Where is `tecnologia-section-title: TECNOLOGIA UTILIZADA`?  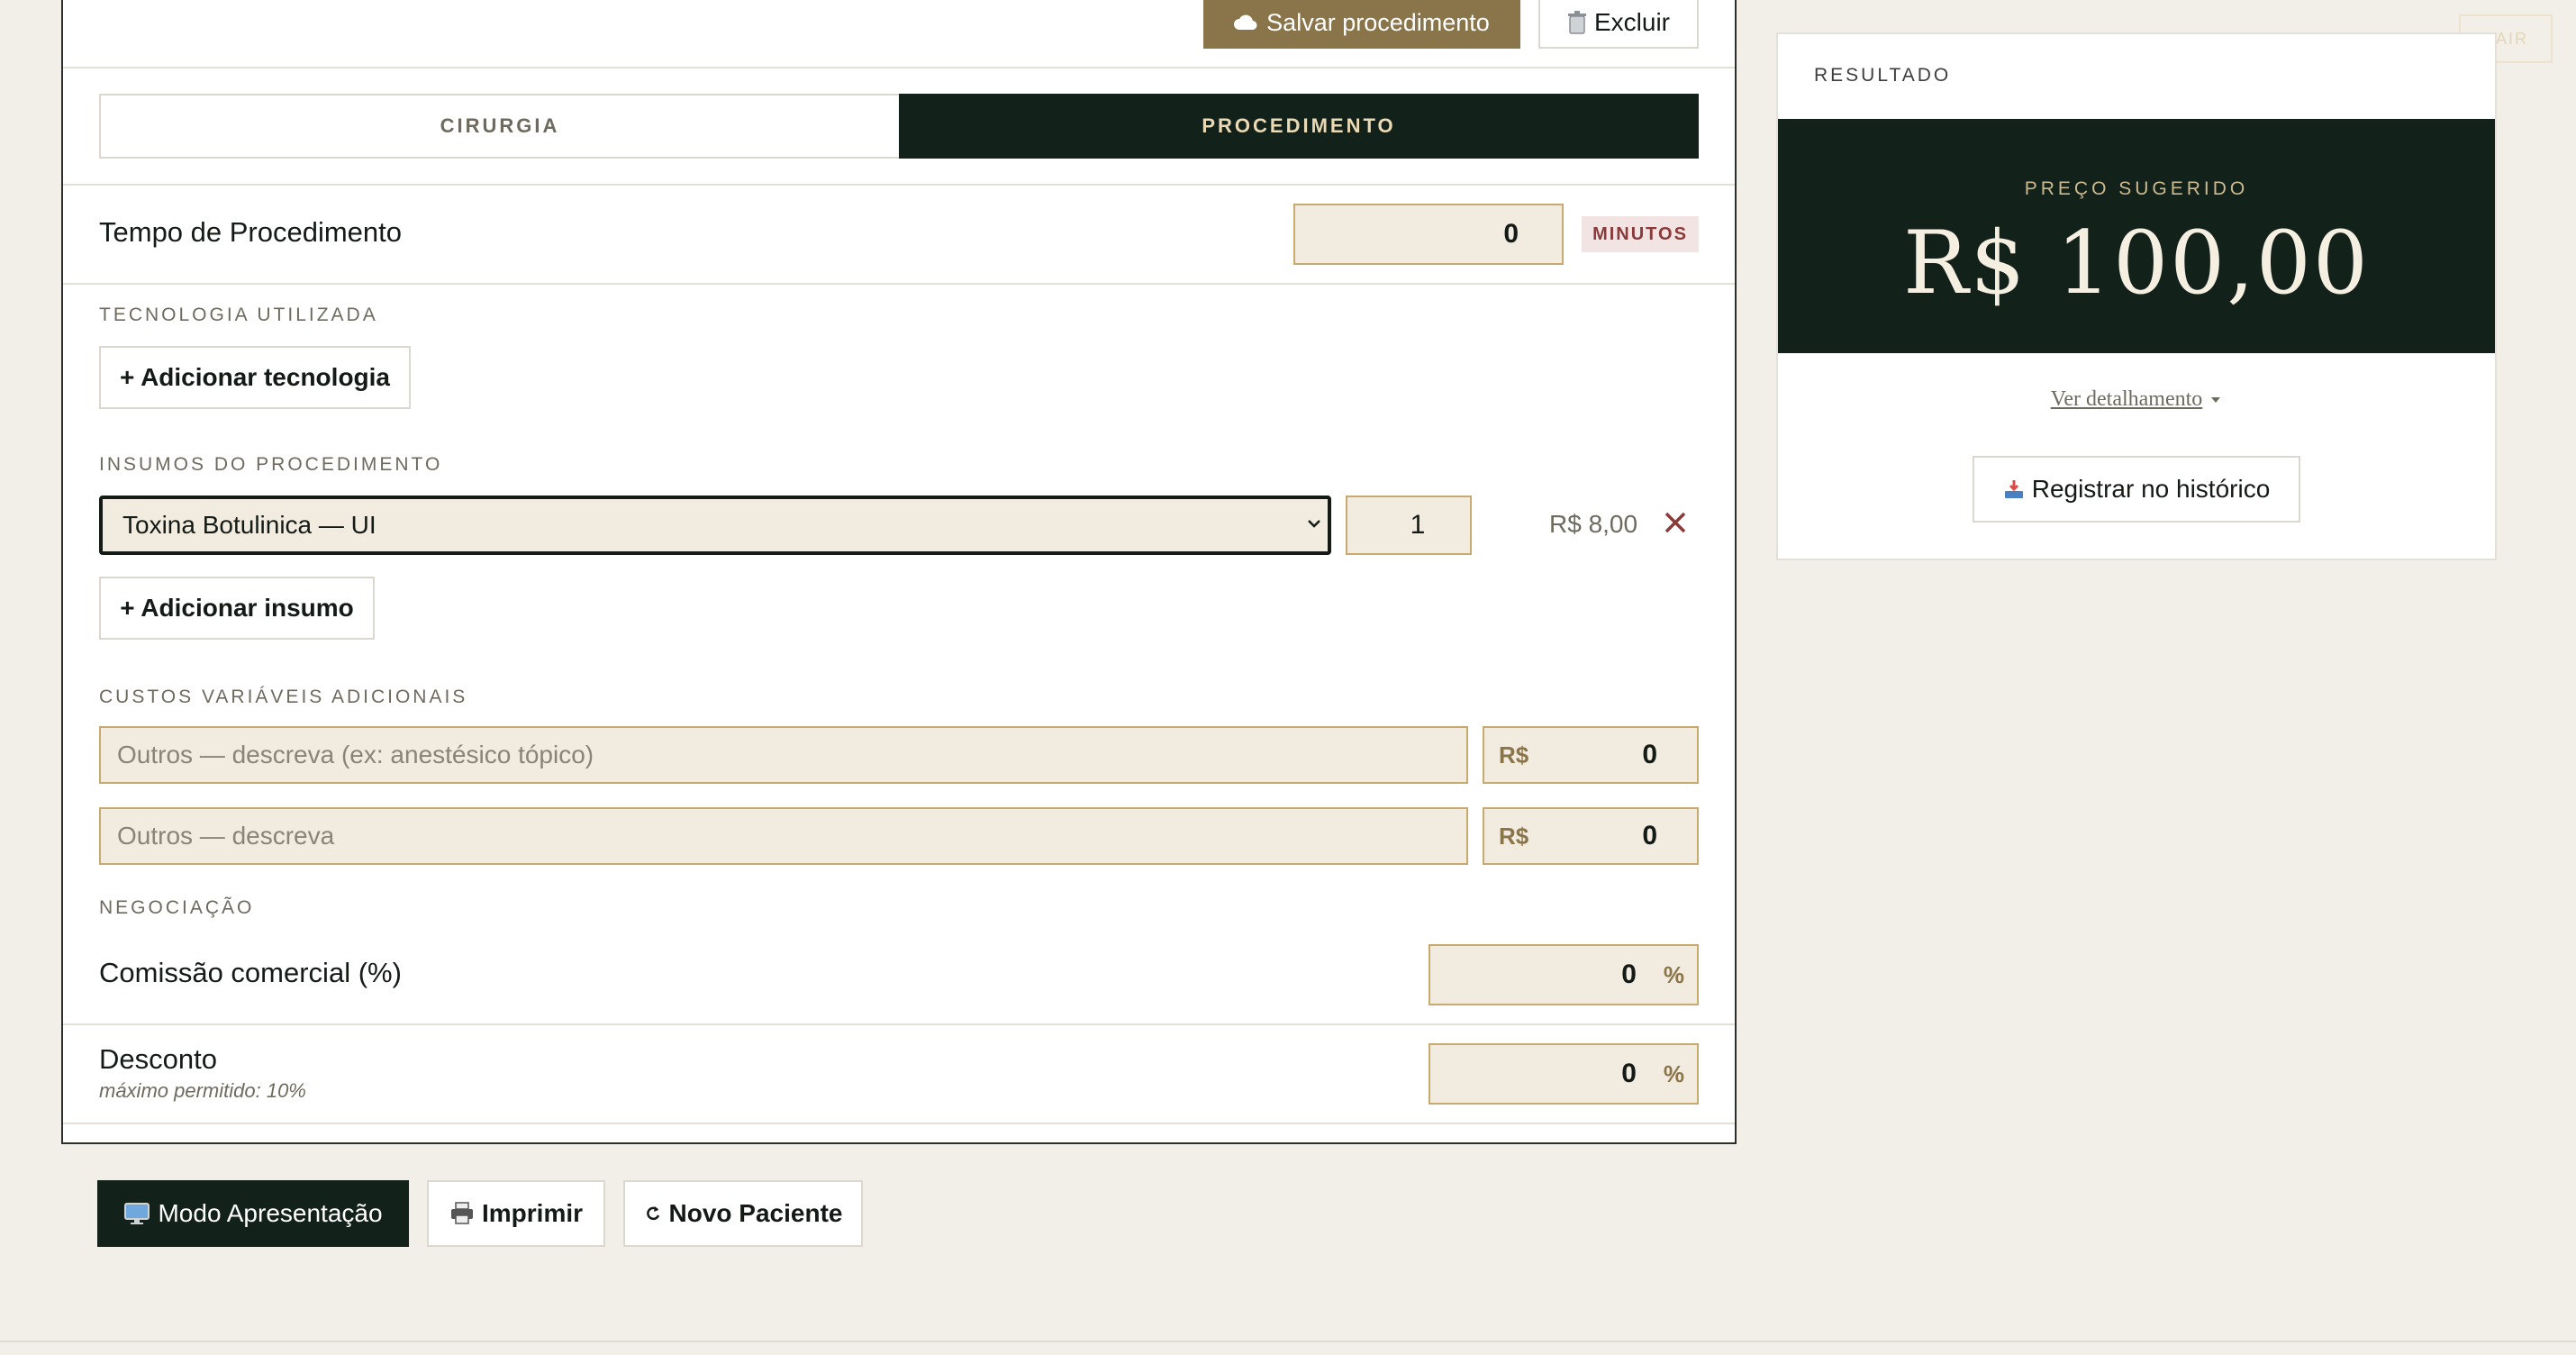
tecnologia-section-title: TECNOLOGIA UTILIZADA is located at coordinates (239, 315).